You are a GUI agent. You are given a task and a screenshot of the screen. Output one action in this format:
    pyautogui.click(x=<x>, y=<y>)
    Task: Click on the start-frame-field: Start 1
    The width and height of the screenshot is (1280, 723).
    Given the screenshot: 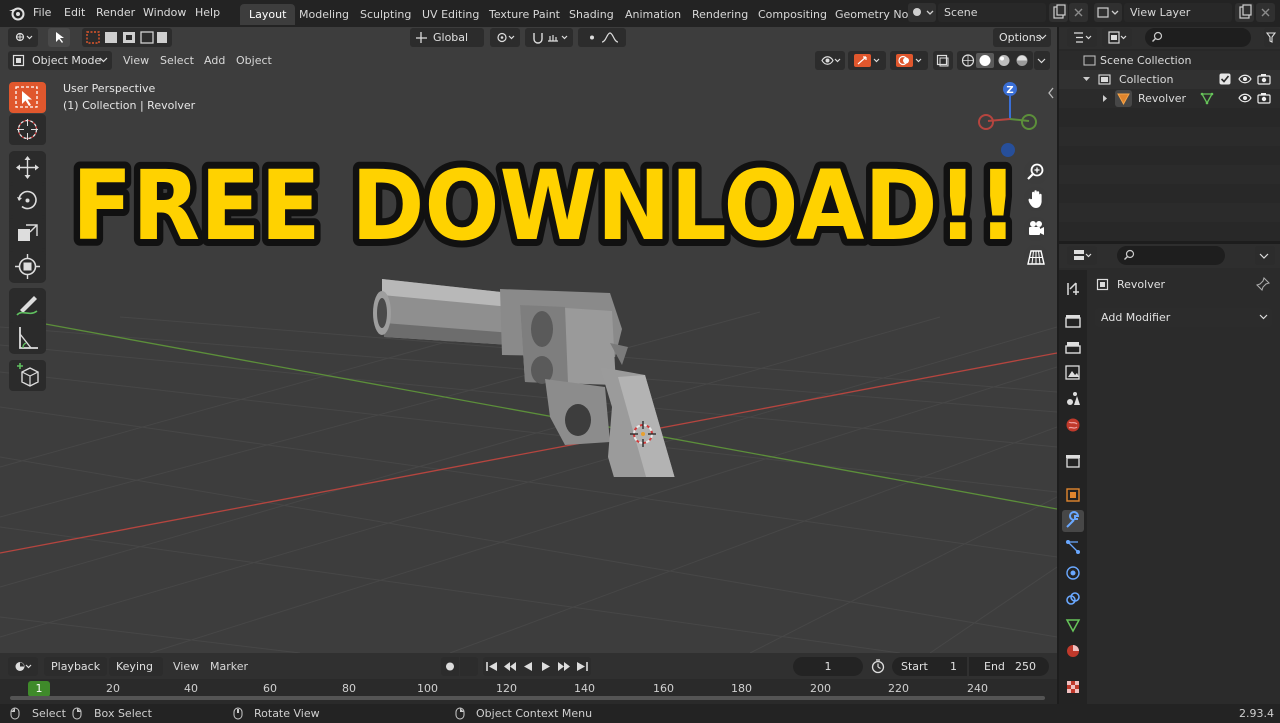 What is the action you would take?
    pyautogui.click(x=929, y=666)
    